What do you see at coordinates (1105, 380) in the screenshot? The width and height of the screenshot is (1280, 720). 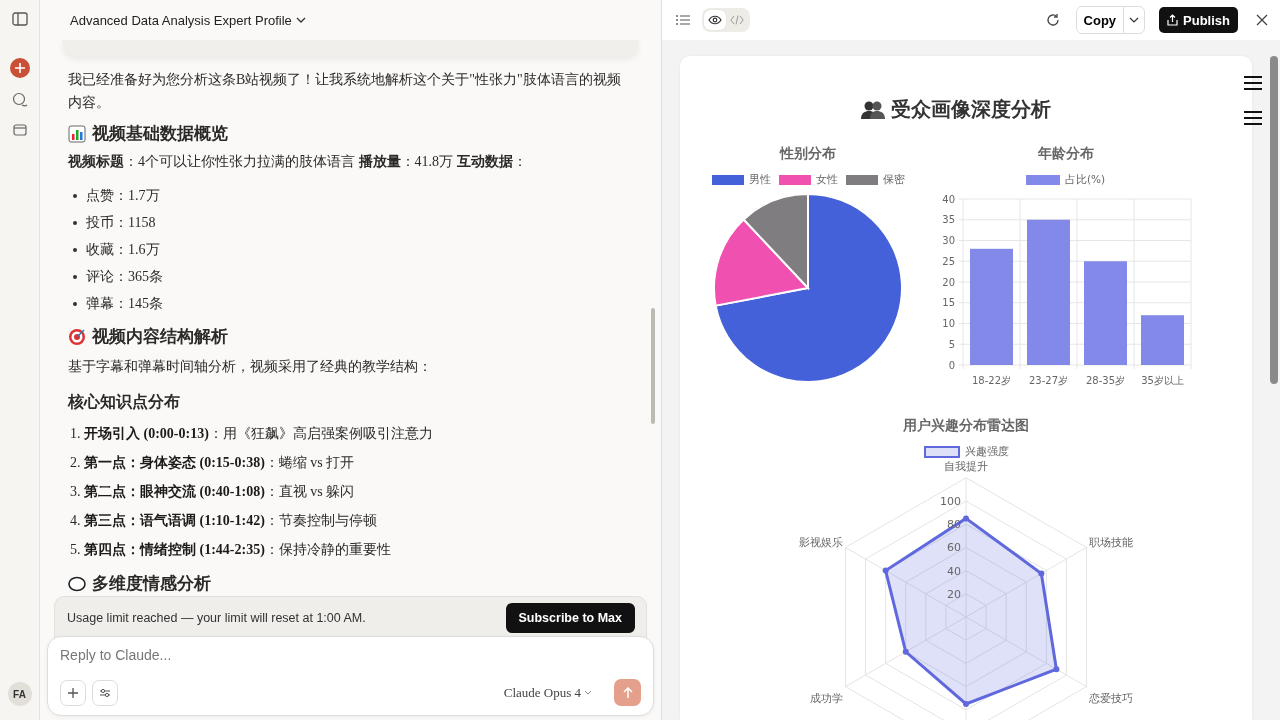 I see `axis-category-label: 28-35岁` at bounding box center [1105, 380].